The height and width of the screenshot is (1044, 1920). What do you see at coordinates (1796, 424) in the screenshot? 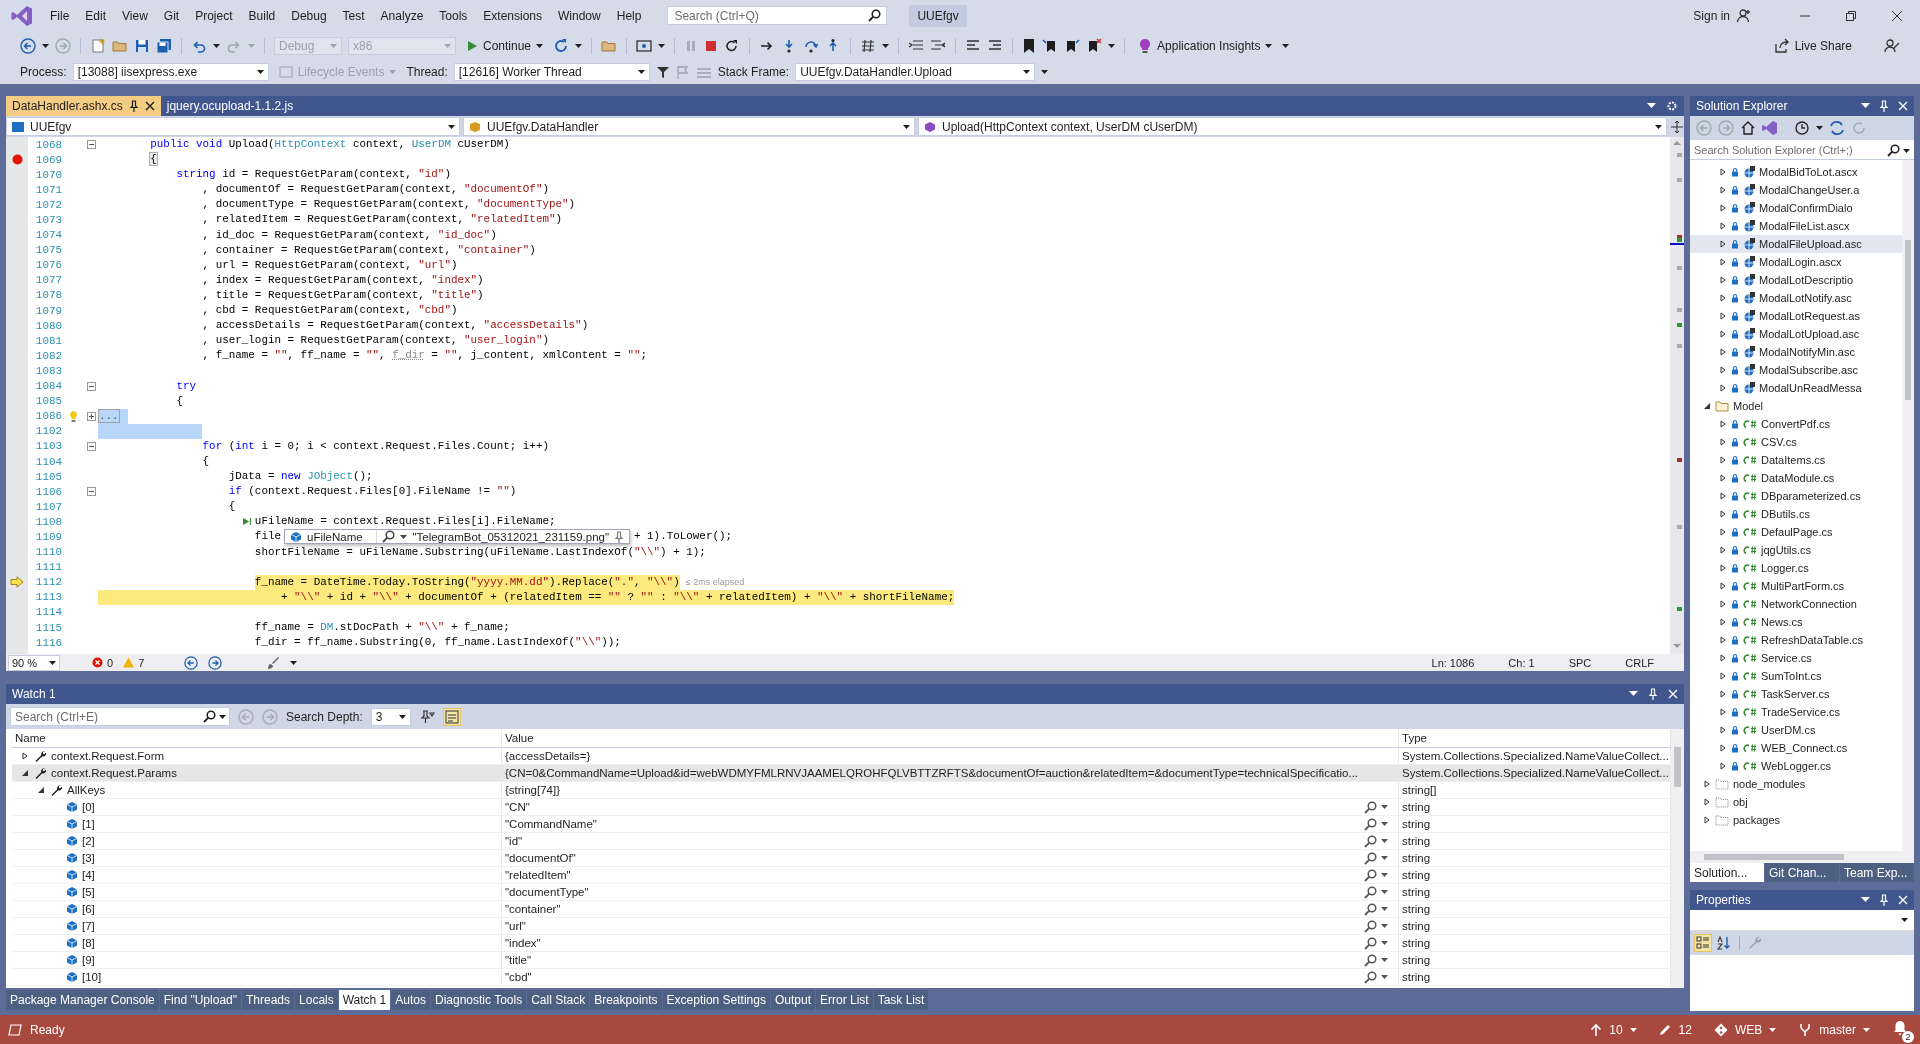
I see `tree-item: ConvertPdf.cs` at bounding box center [1796, 424].